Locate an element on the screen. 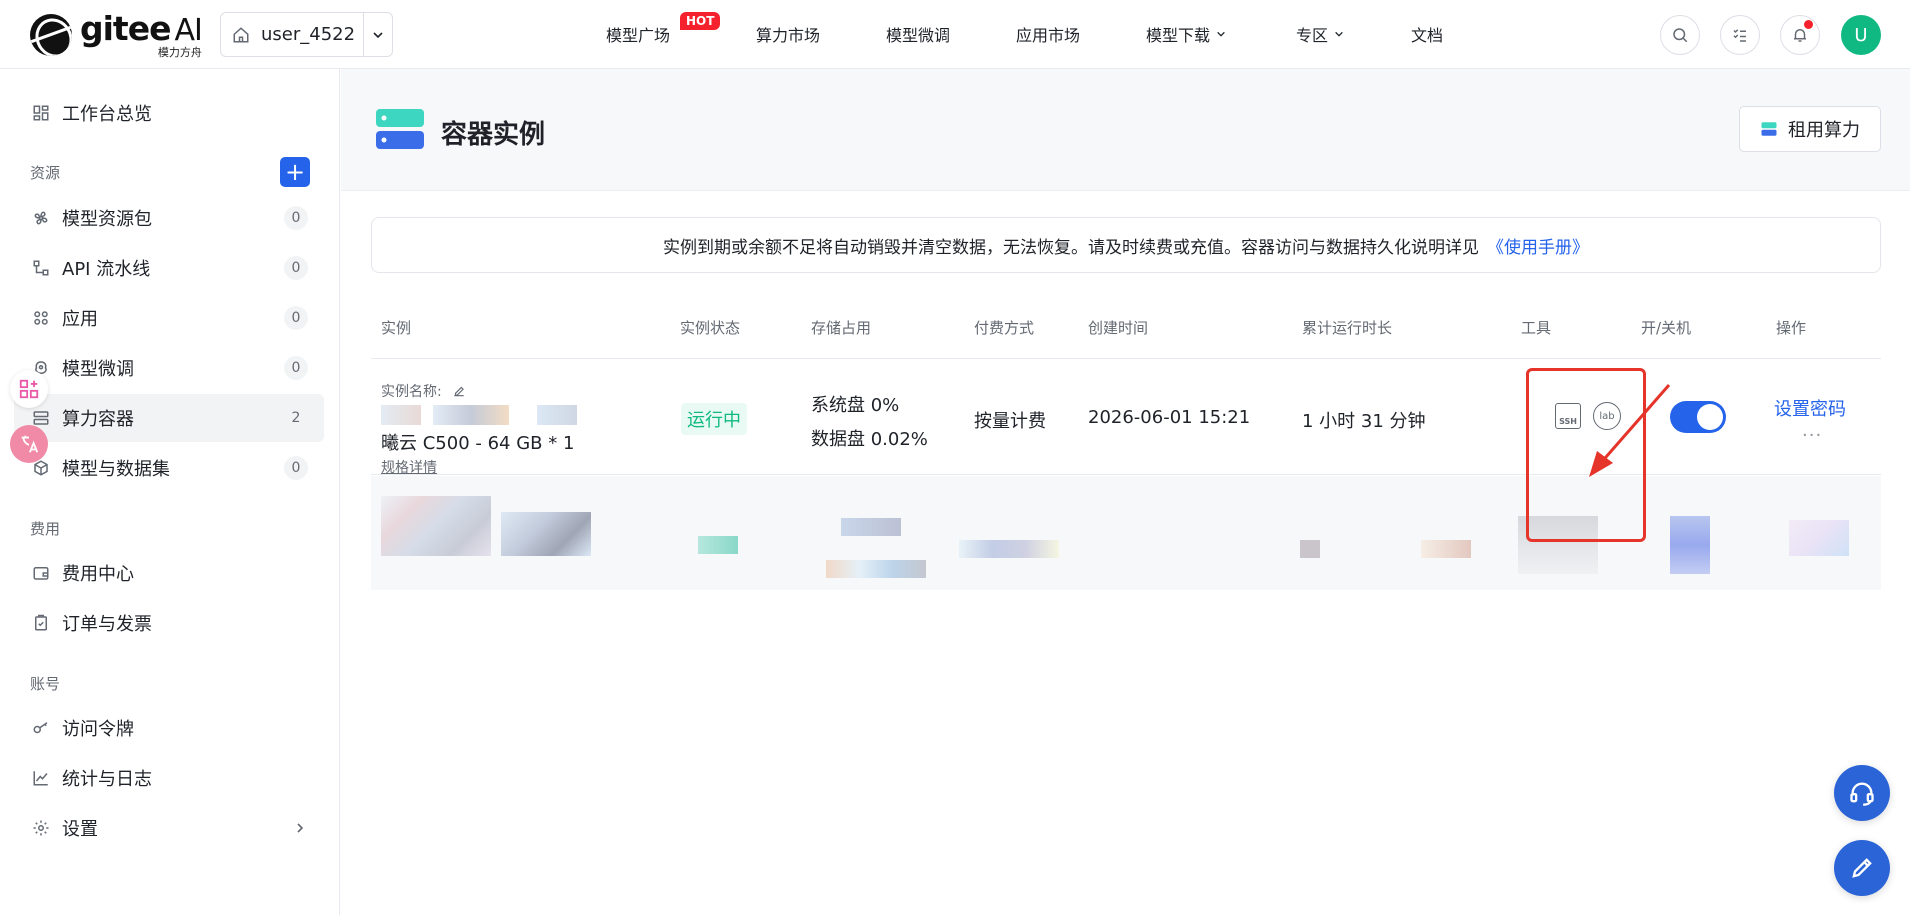 The width and height of the screenshot is (1910, 915). storage-system: 系统盘 0% is located at coordinates (855, 405).